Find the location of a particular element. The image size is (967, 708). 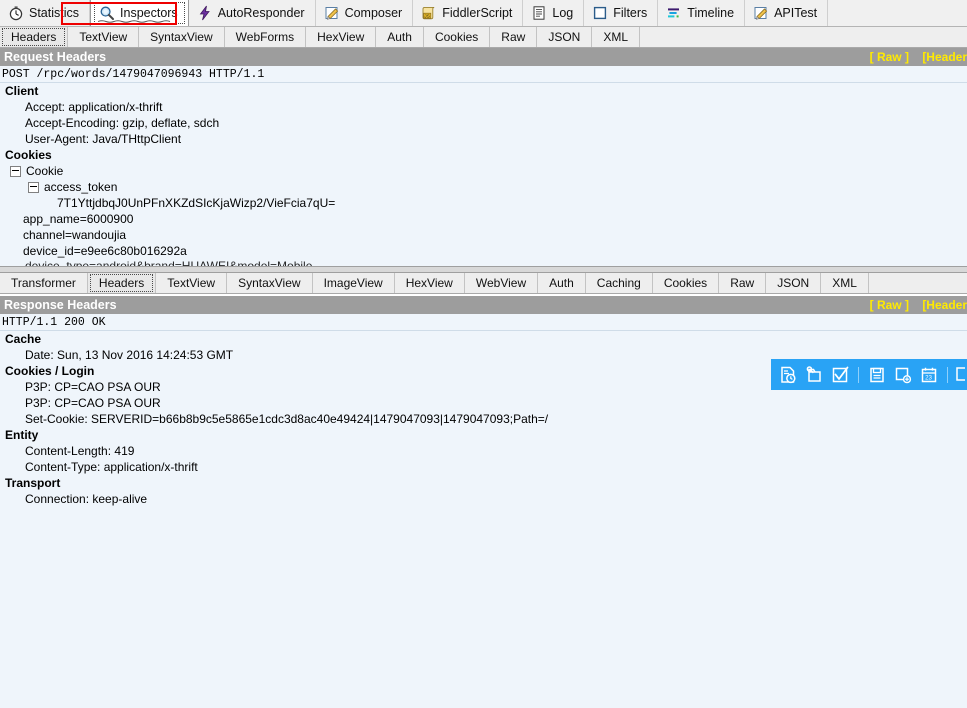

main-tab-apitest: APITest is located at coordinates (787, 13).